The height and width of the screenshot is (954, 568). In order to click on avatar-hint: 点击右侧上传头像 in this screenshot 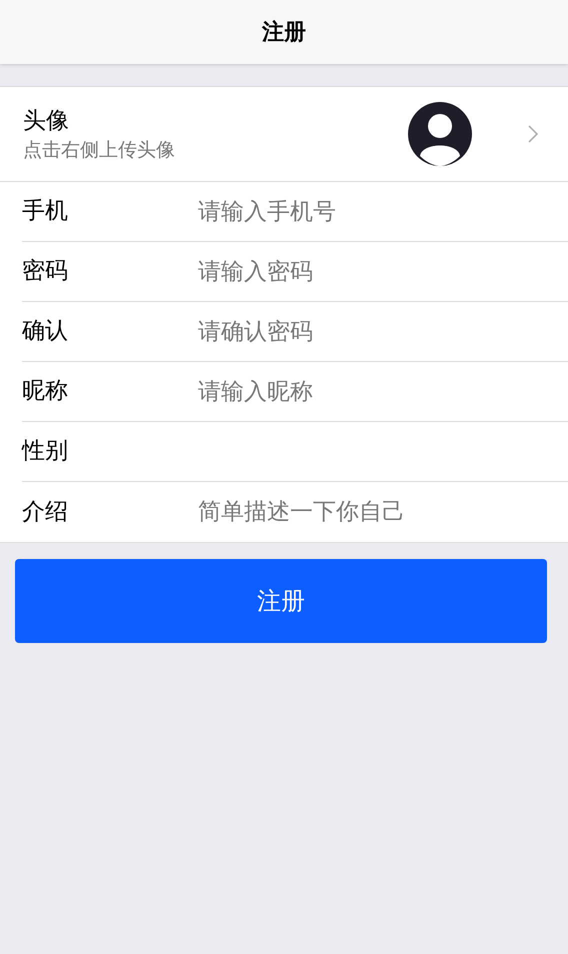, I will do `click(99, 150)`.